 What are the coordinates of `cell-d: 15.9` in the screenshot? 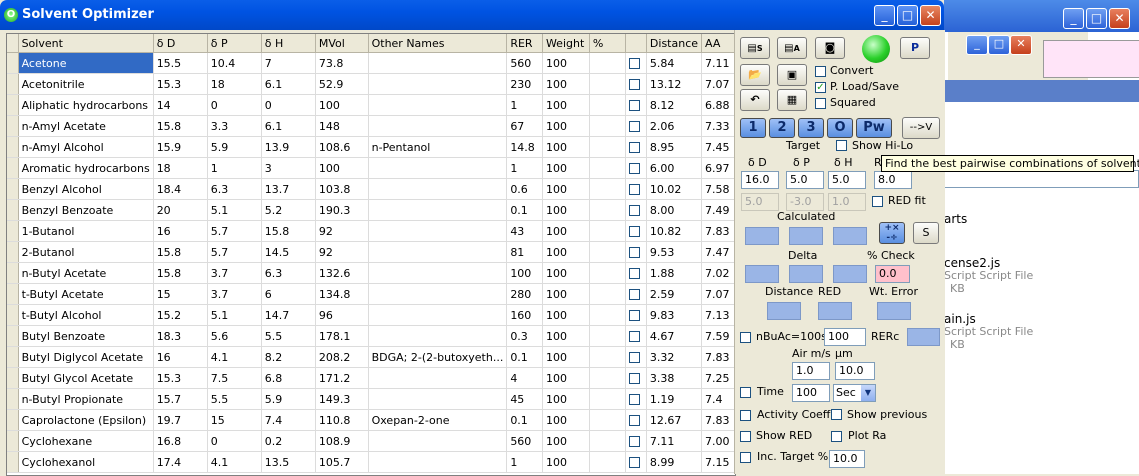 It's located at (180, 147).